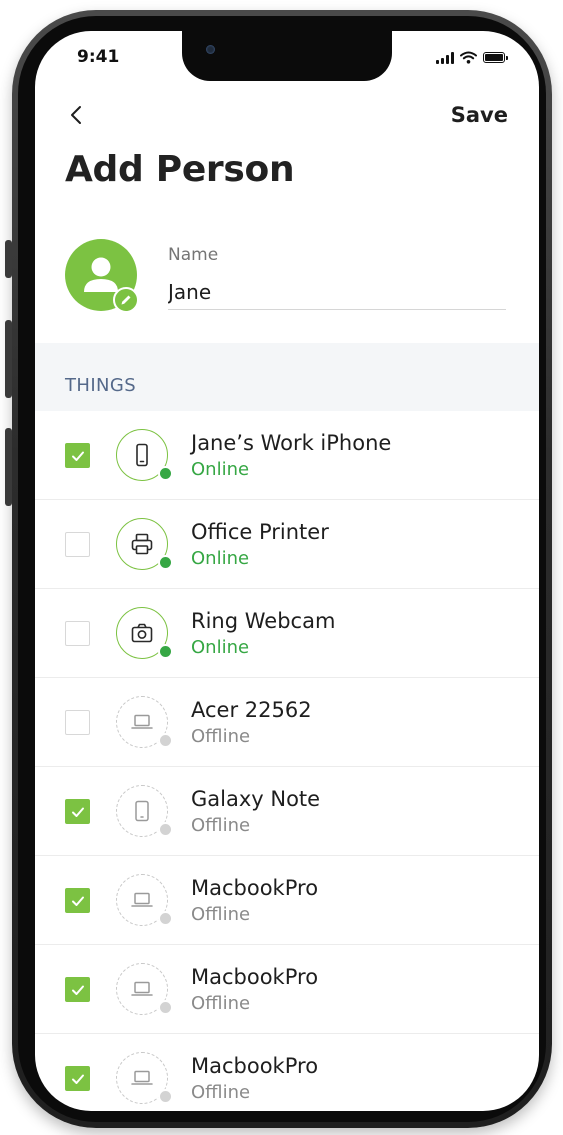 The image size is (563, 1135). I want to click on pencil-icon, so click(126, 300).